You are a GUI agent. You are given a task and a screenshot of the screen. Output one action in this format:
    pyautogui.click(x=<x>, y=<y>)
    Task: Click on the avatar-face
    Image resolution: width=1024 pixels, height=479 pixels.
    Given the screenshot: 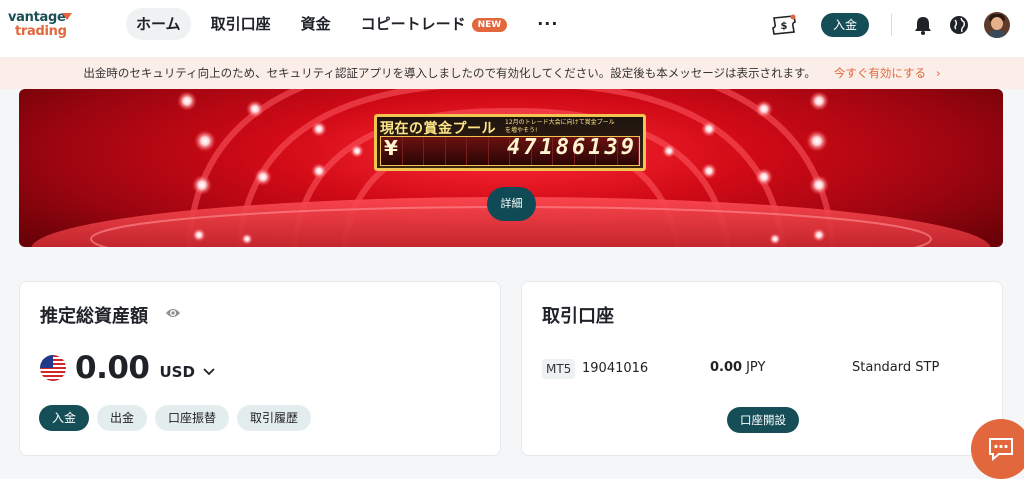 What is the action you would take?
    pyautogui.click(x=997, y=23)
    